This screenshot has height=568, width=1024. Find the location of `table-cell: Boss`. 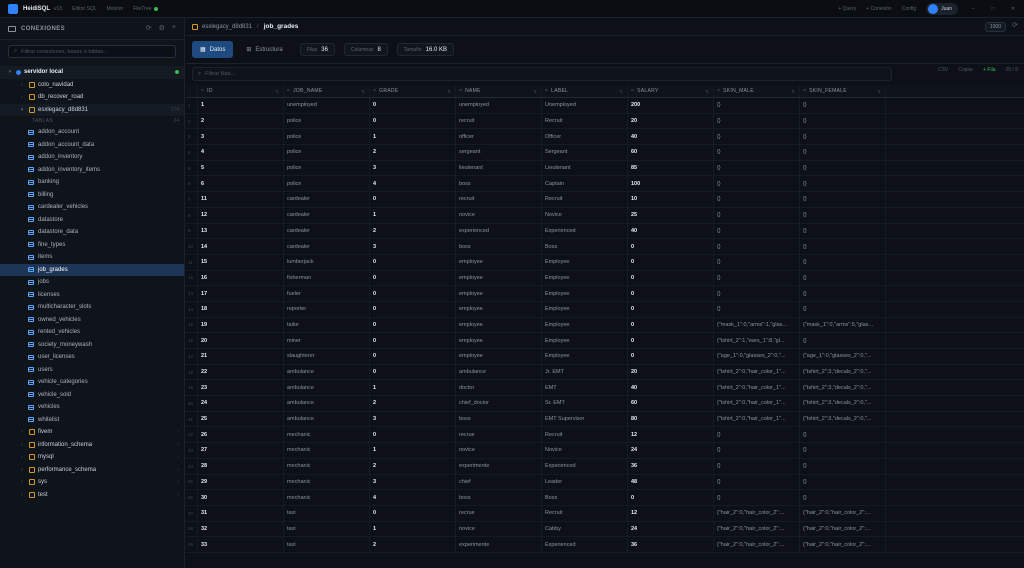

table-cell: Boss is located at coordinates (585, 246).